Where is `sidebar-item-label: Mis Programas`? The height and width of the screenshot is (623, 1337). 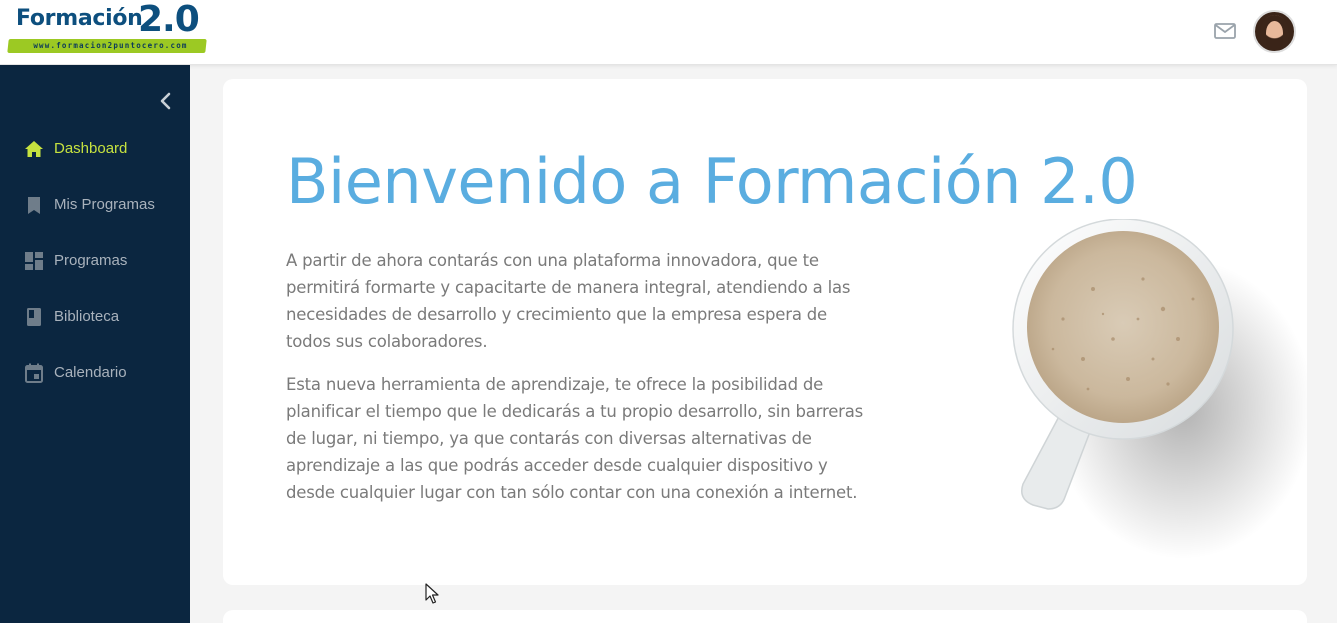 sidebar-item-label: Mis Programas is located at coordinates (104, 204).